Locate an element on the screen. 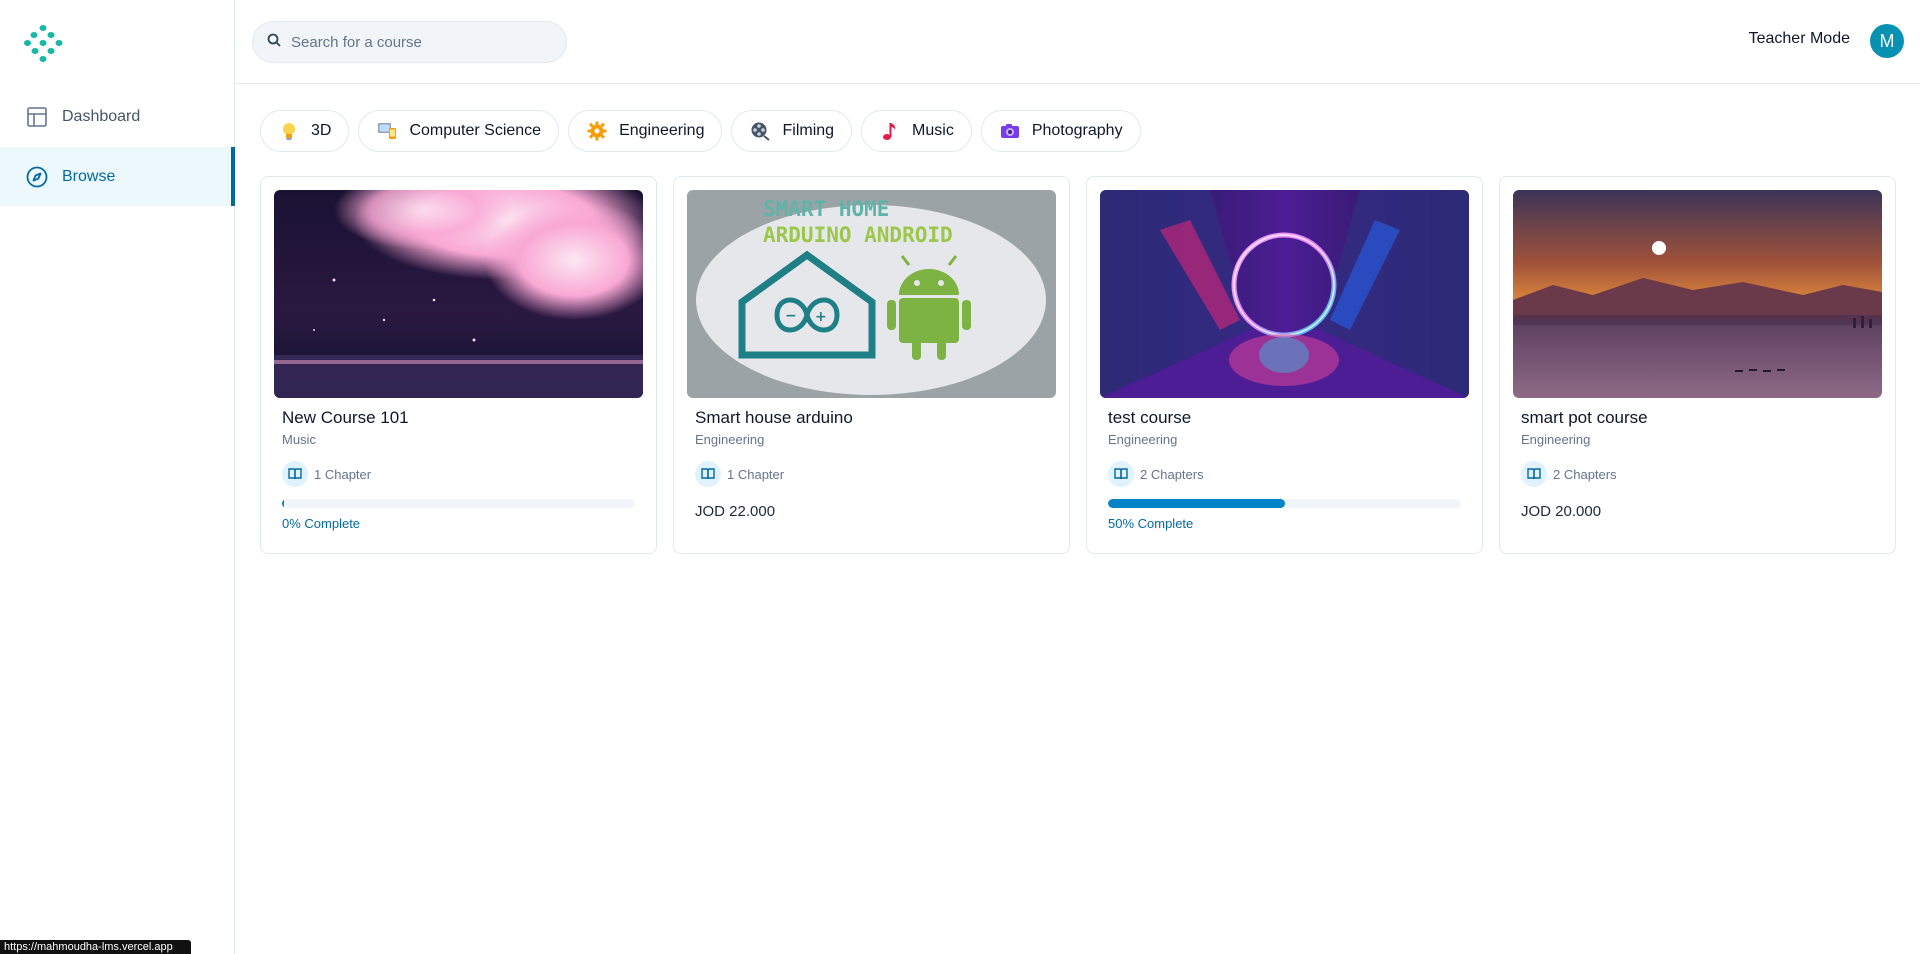 This screenshot has height=954, width=1920. category-label: Computer Science is located at coordinates (475, 130).